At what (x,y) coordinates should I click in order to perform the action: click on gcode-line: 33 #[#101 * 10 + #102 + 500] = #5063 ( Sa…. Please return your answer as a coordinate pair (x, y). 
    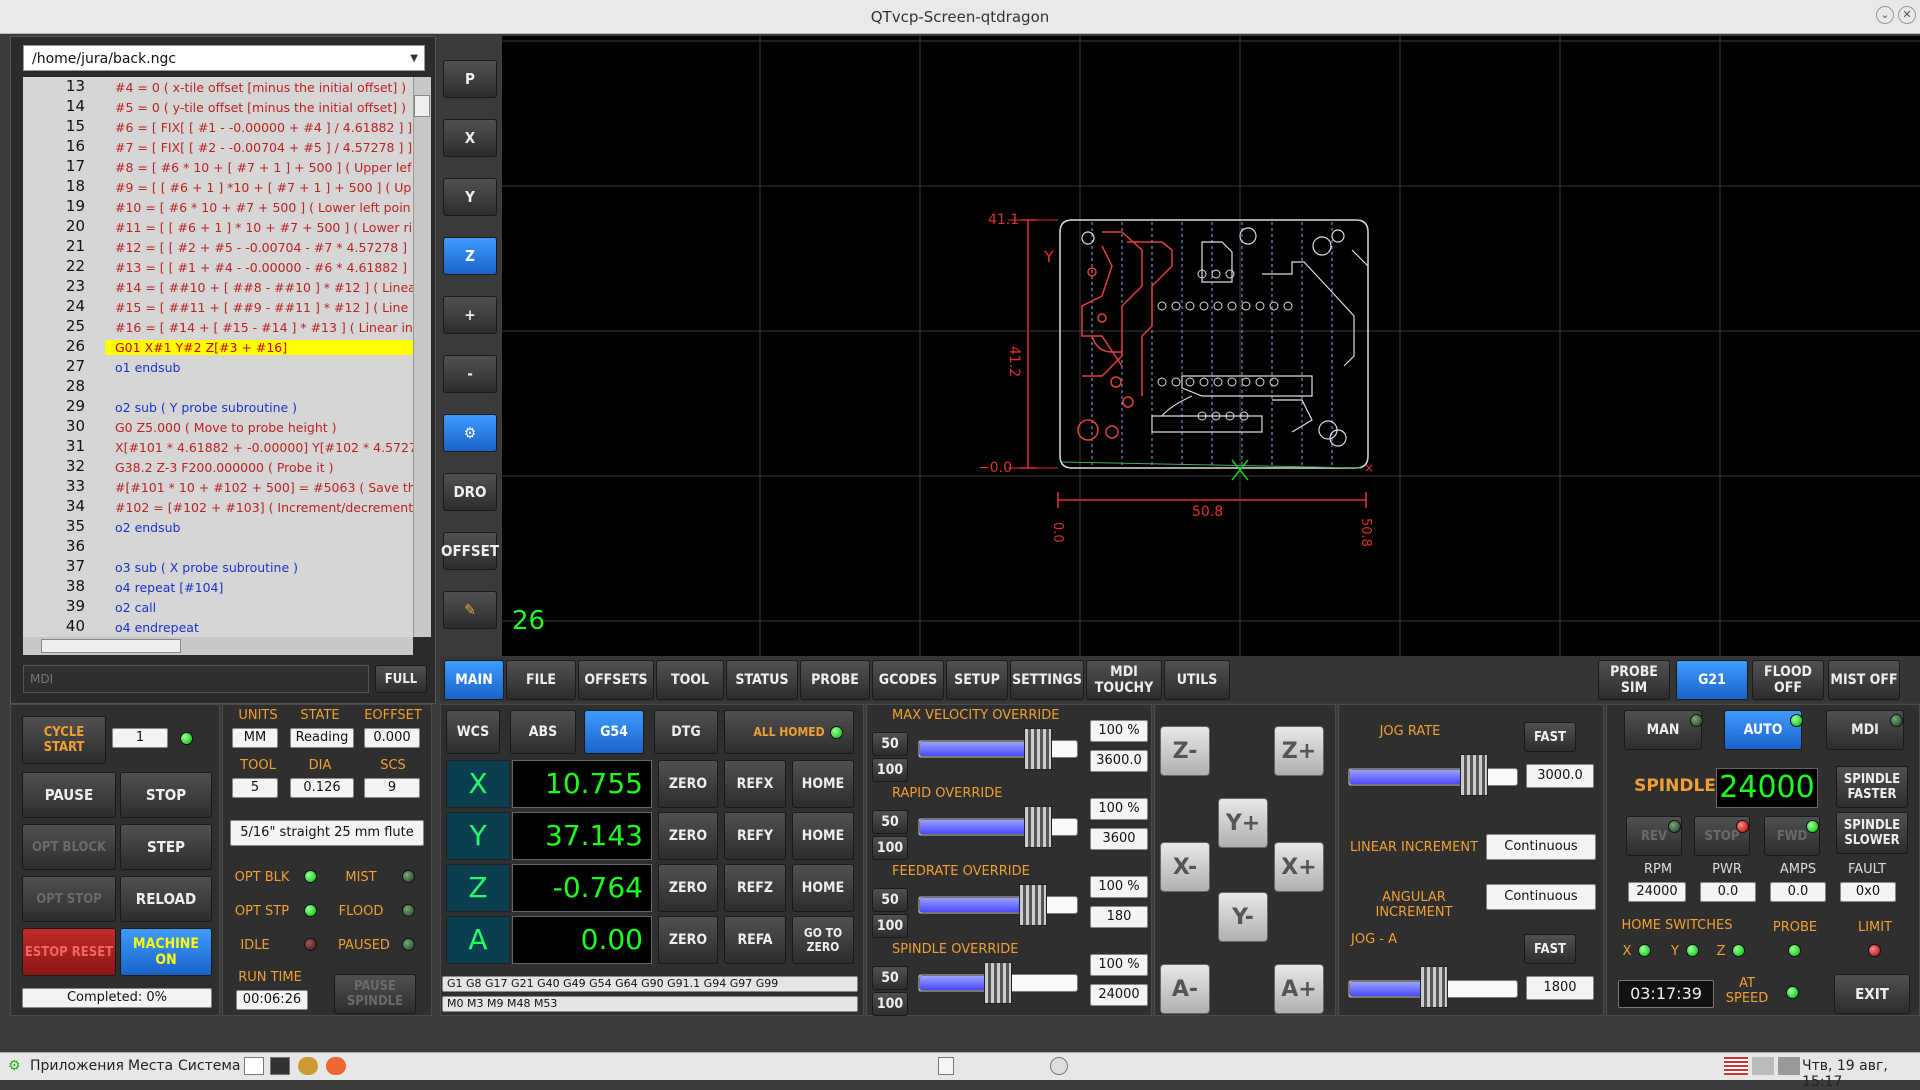
    Looking at the image, I should click on (218, 487).